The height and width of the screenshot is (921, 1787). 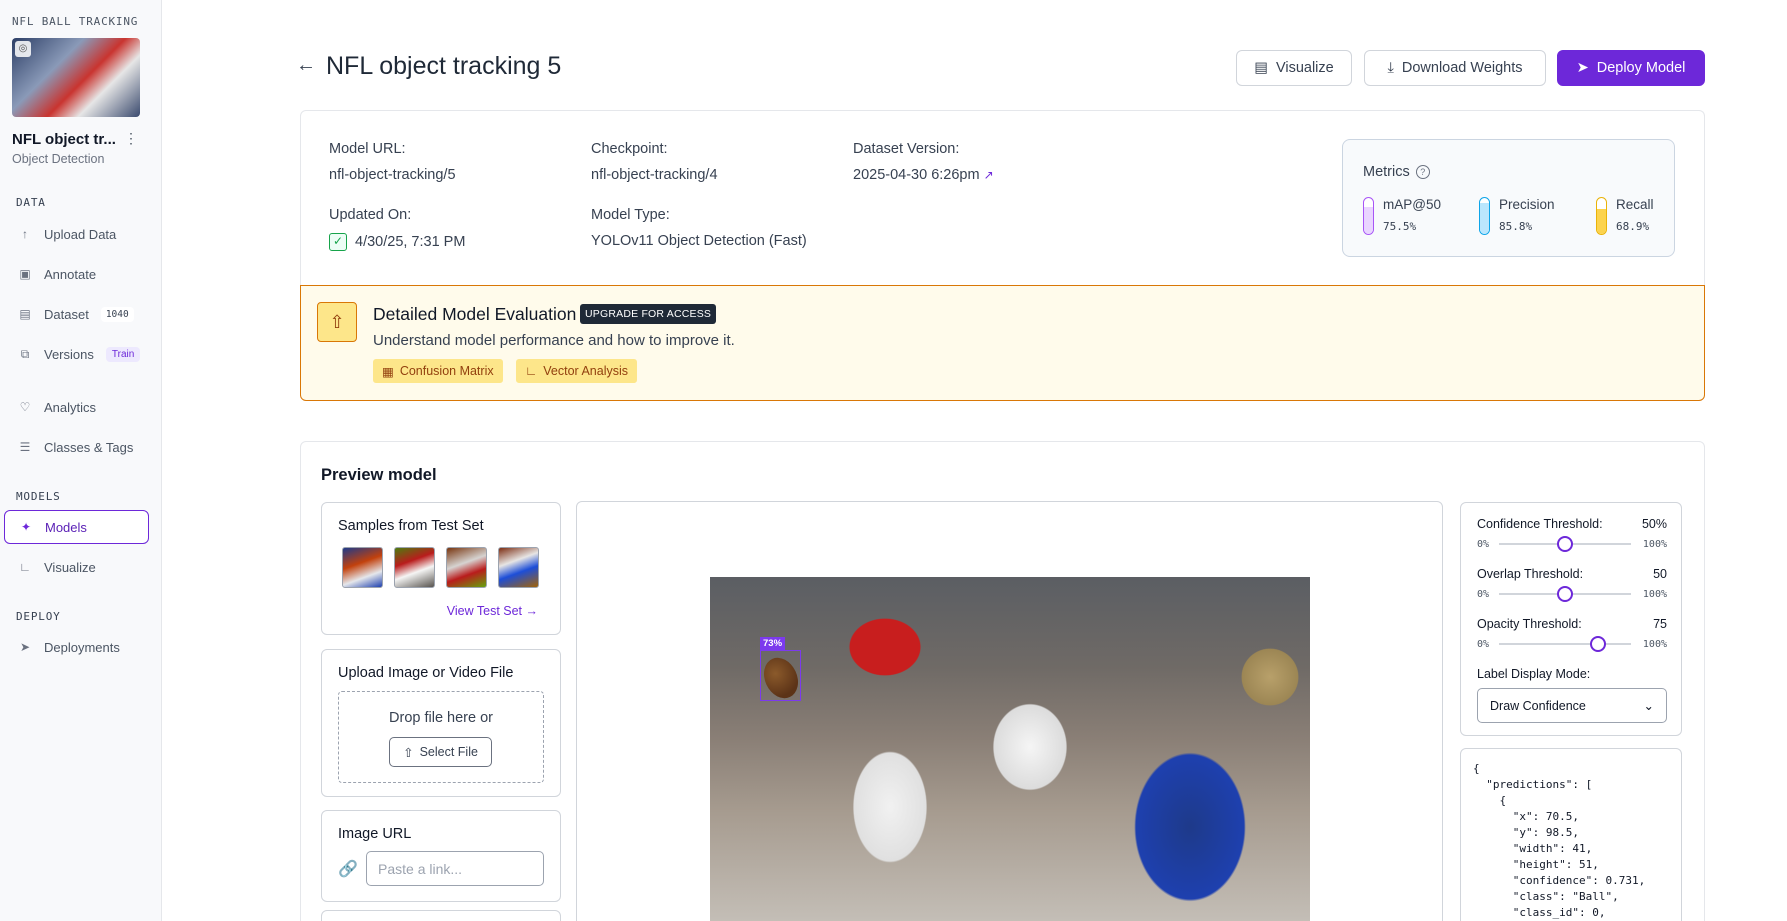 I want to click on checkpoint-value: nfl-object-tracking/4, so click(x=654, y=175).